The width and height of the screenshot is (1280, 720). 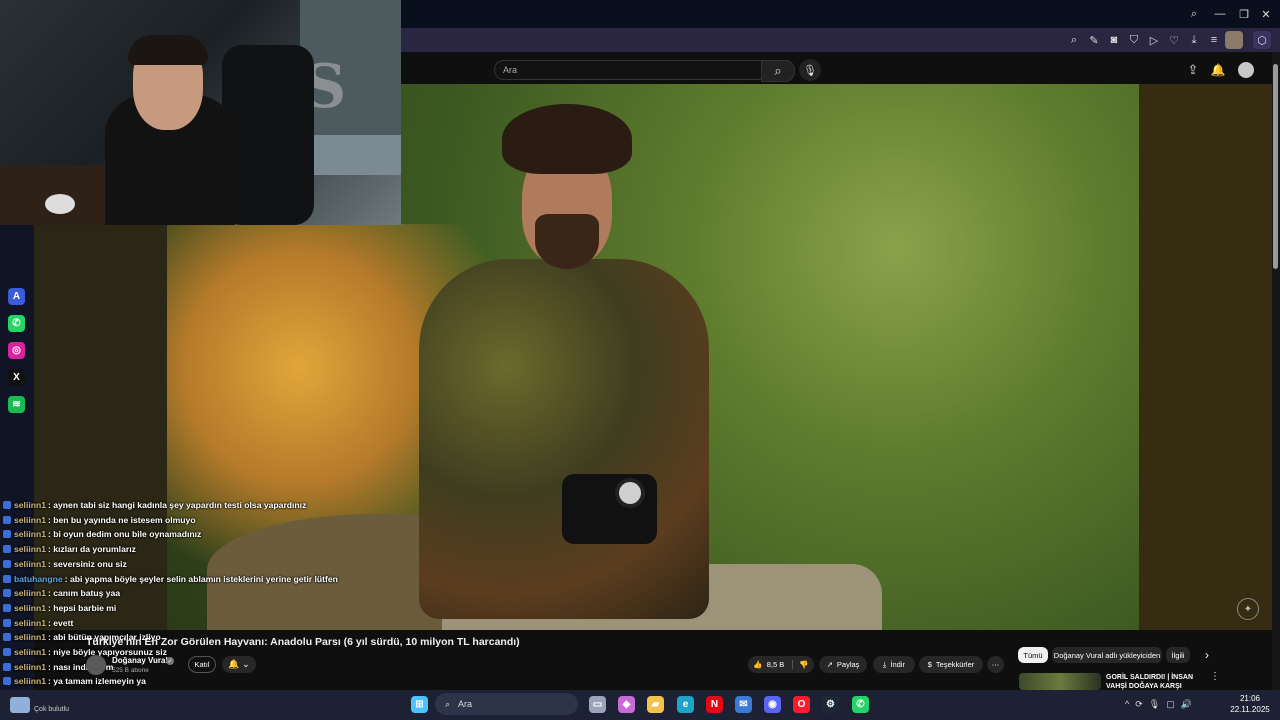 What do you see at coordinates (628, 70) in the screenshot?
I see `search-input: Ara` at bounding box center [628, 70].